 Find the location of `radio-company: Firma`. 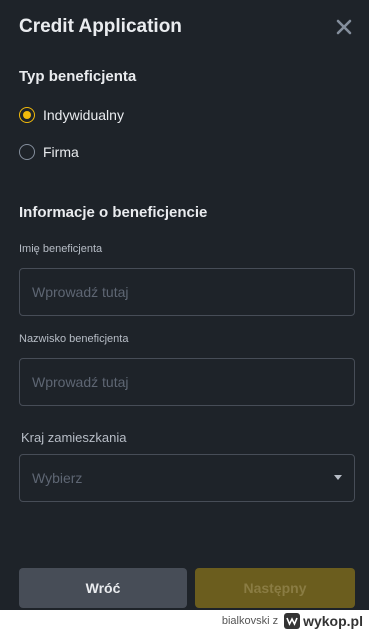

radio-company: Firma is located at coordinates (49, 152).